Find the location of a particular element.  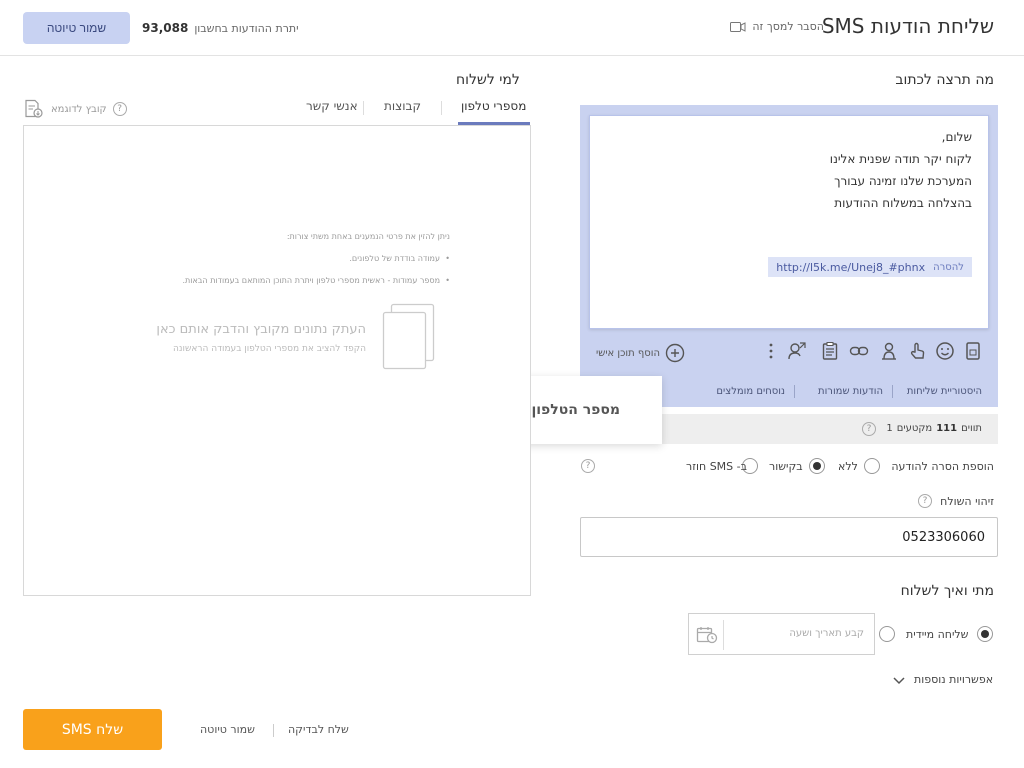

copy-files-icon is located at coordinates (409, 336).